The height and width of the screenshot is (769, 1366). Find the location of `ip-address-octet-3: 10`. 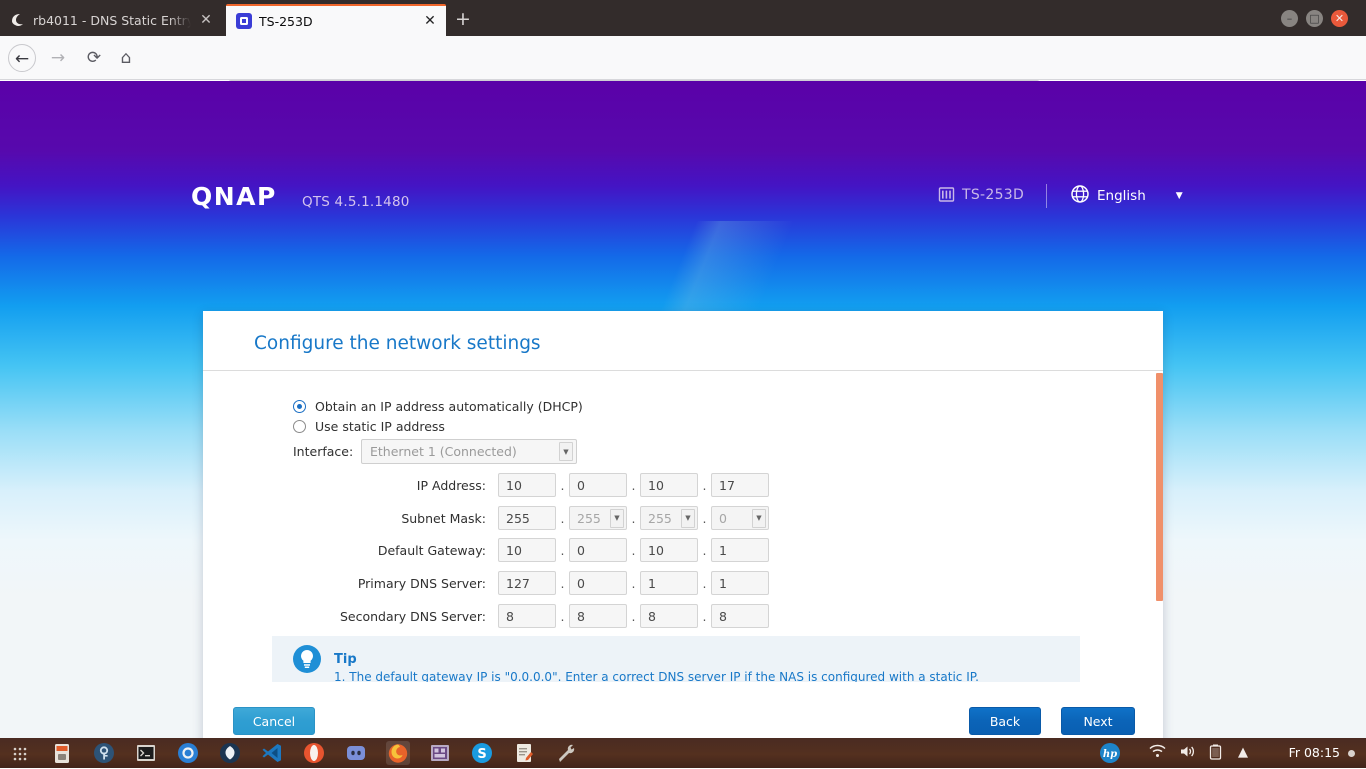

ip-address-octet-3: 10 is located at coordinates (669, 485).